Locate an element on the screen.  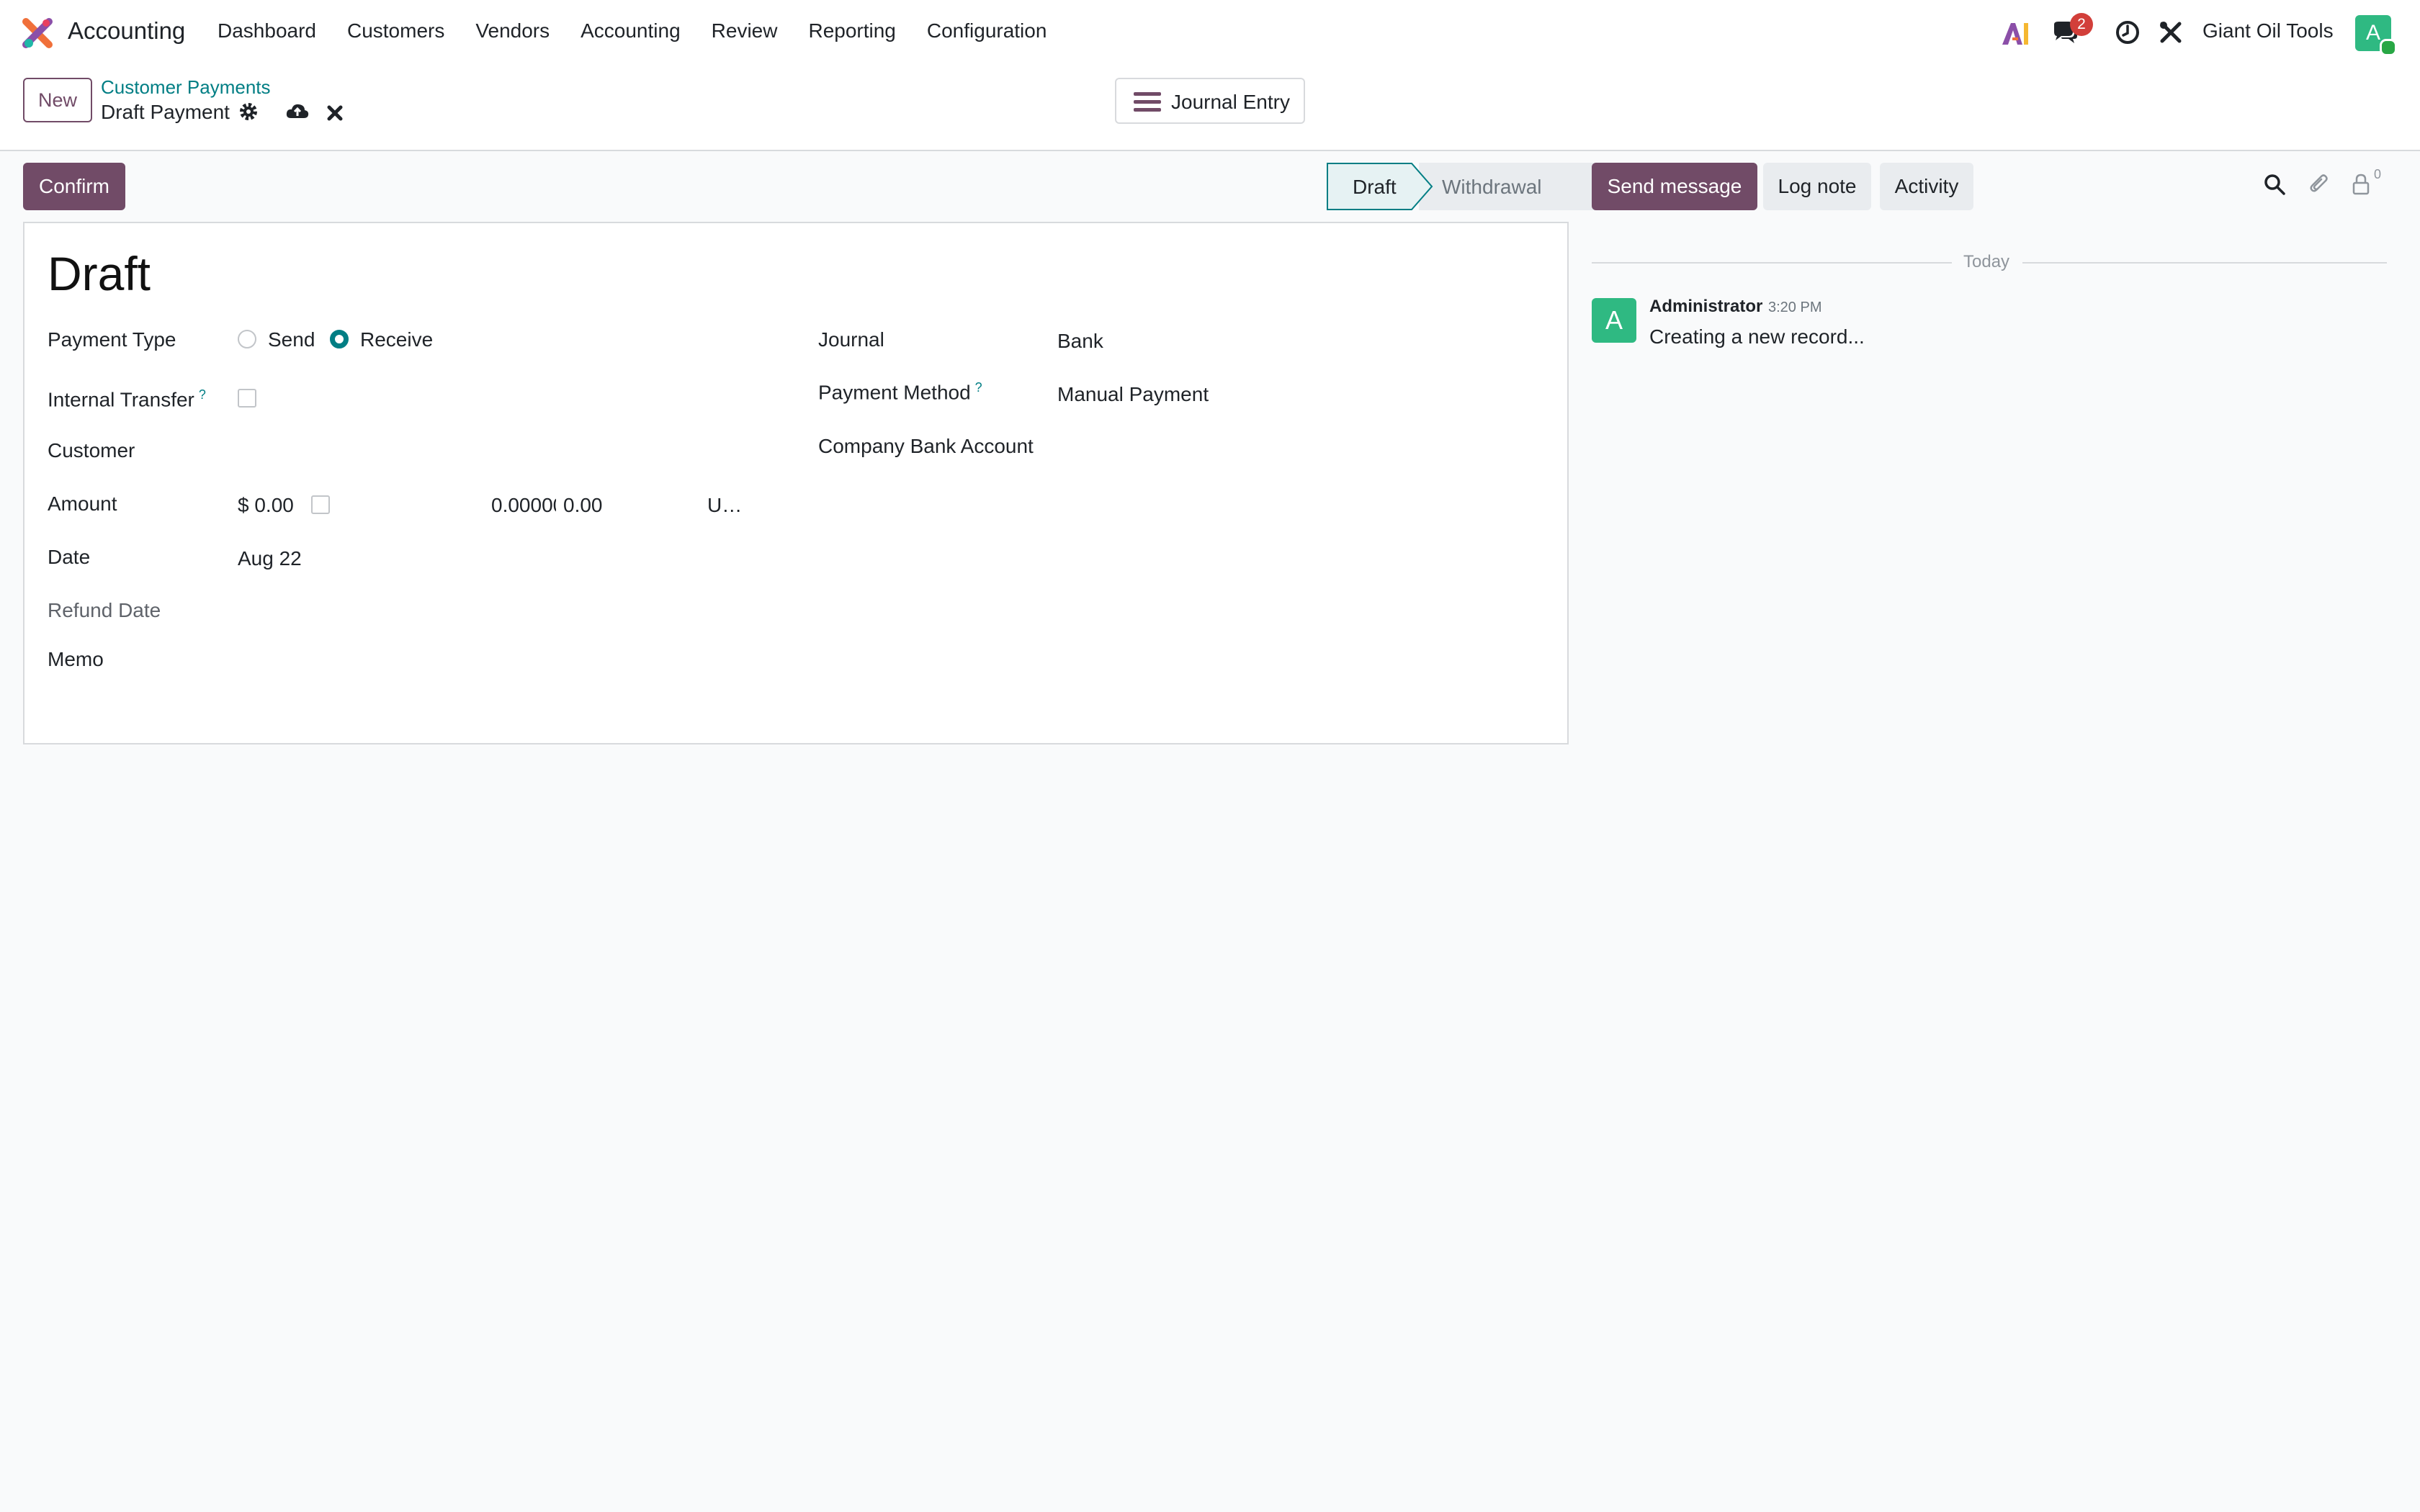
exchange-rate-input: 0.00000 is located at coordinates (523, 505).